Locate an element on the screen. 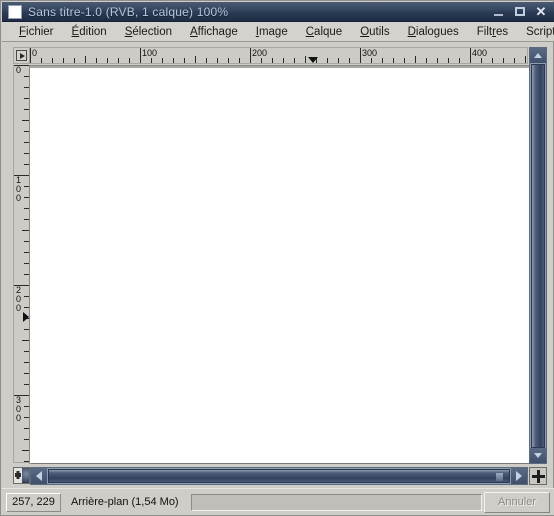 Image resolution: width=554 pixels, height=516 pixels. menu-image: Image is located at coordinates (272, 32).